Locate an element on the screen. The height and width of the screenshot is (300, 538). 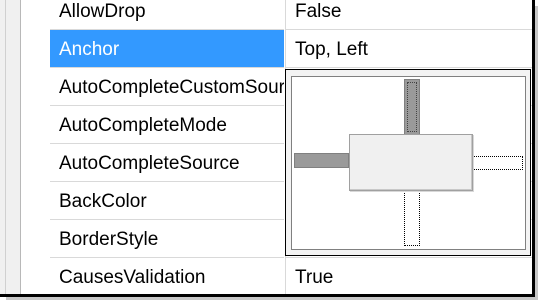
property-name: AutoCompleteCustomSource is located at coordinates (171, 87).